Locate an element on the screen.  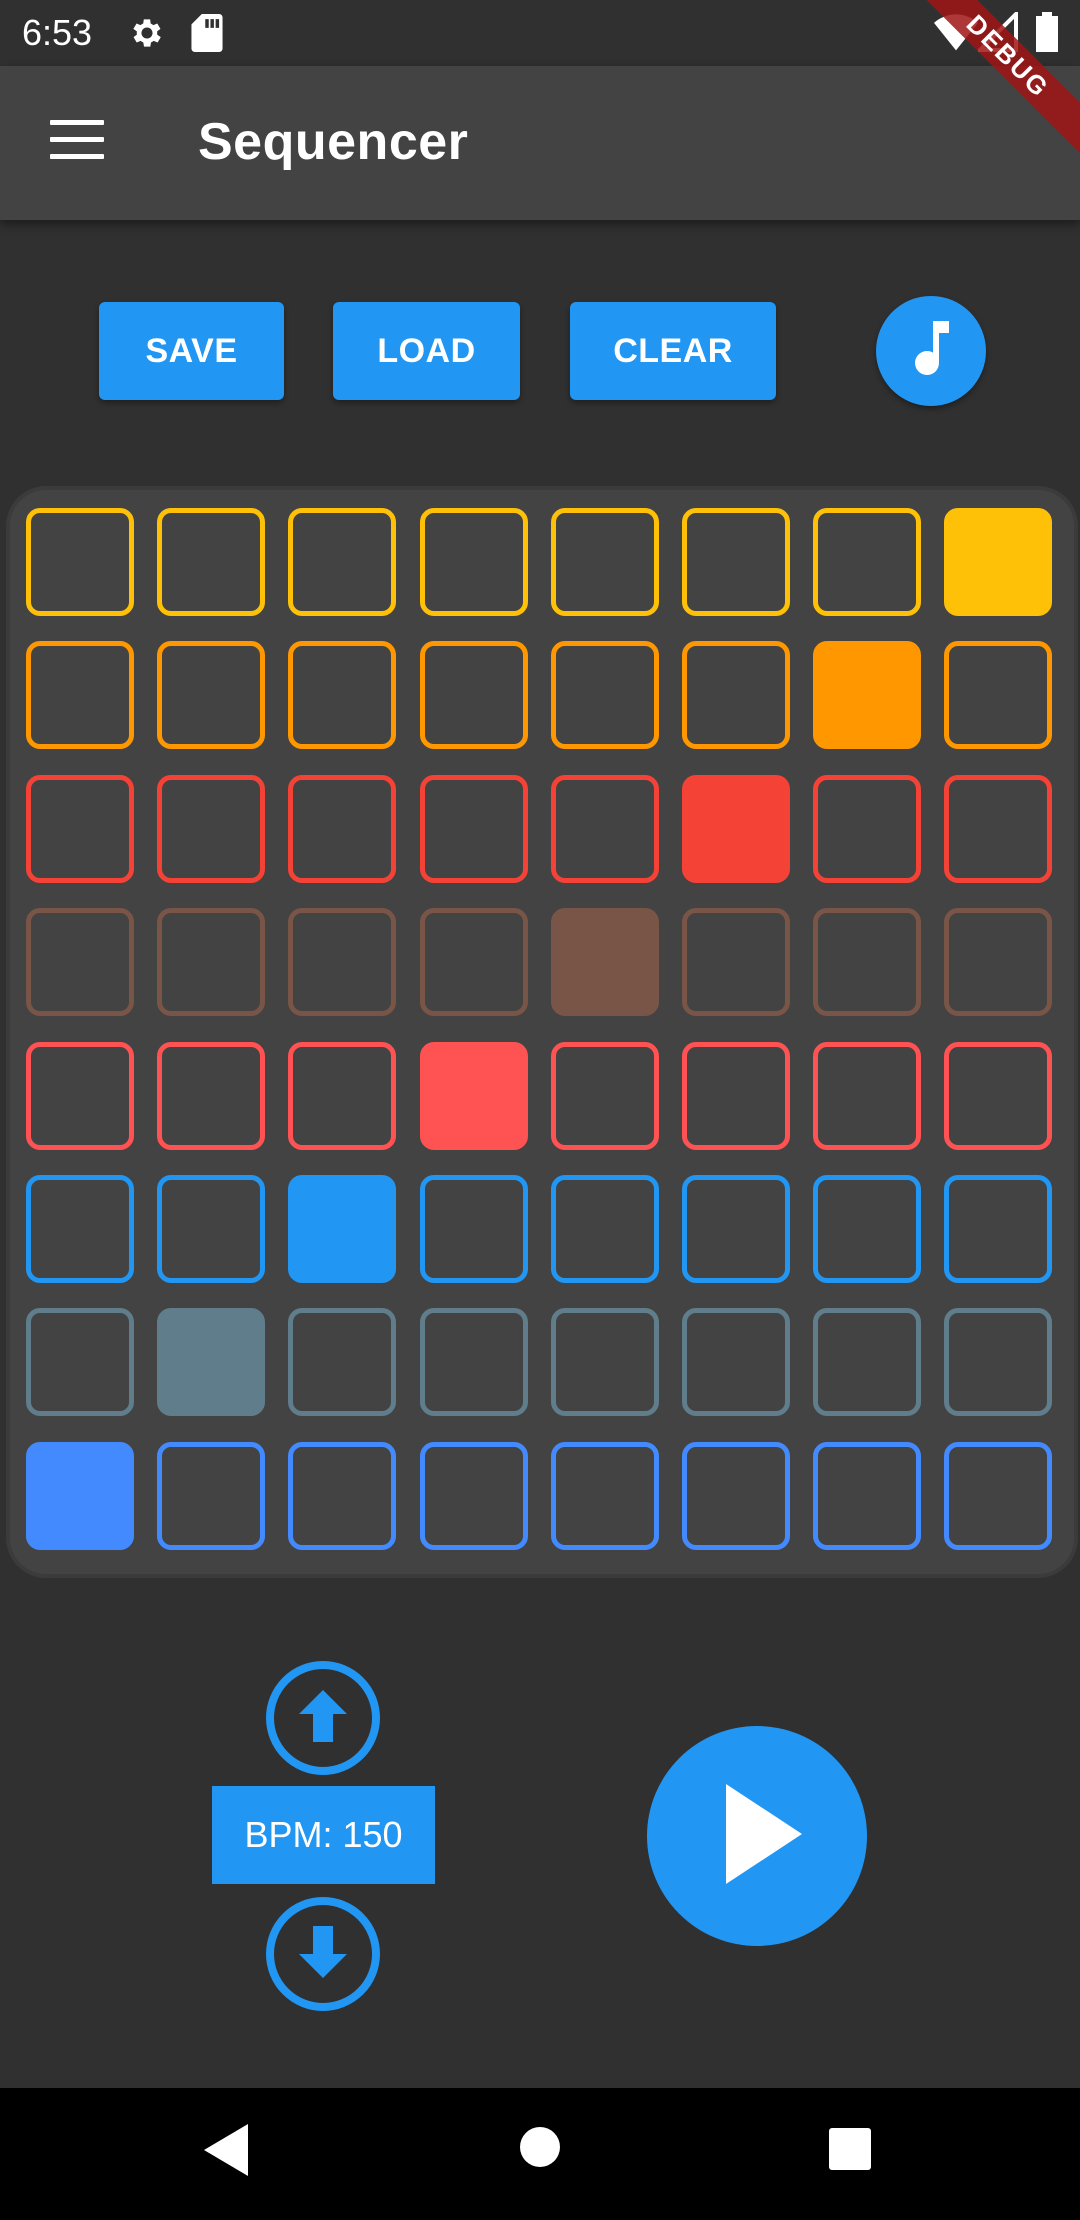
step-cell-r1-c8 is located at coordinates (998, 562).